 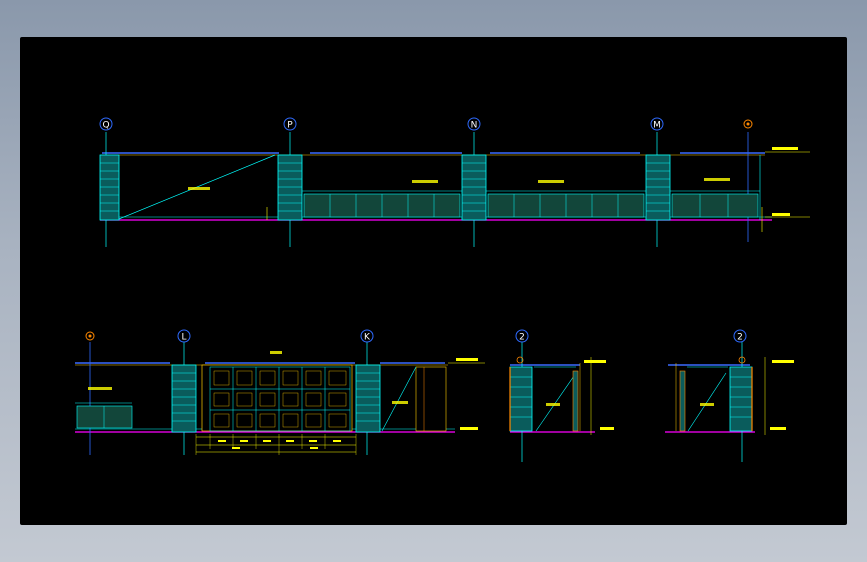 I want to click on bottom-left-elevation: L K, so click(x=280, y=392).